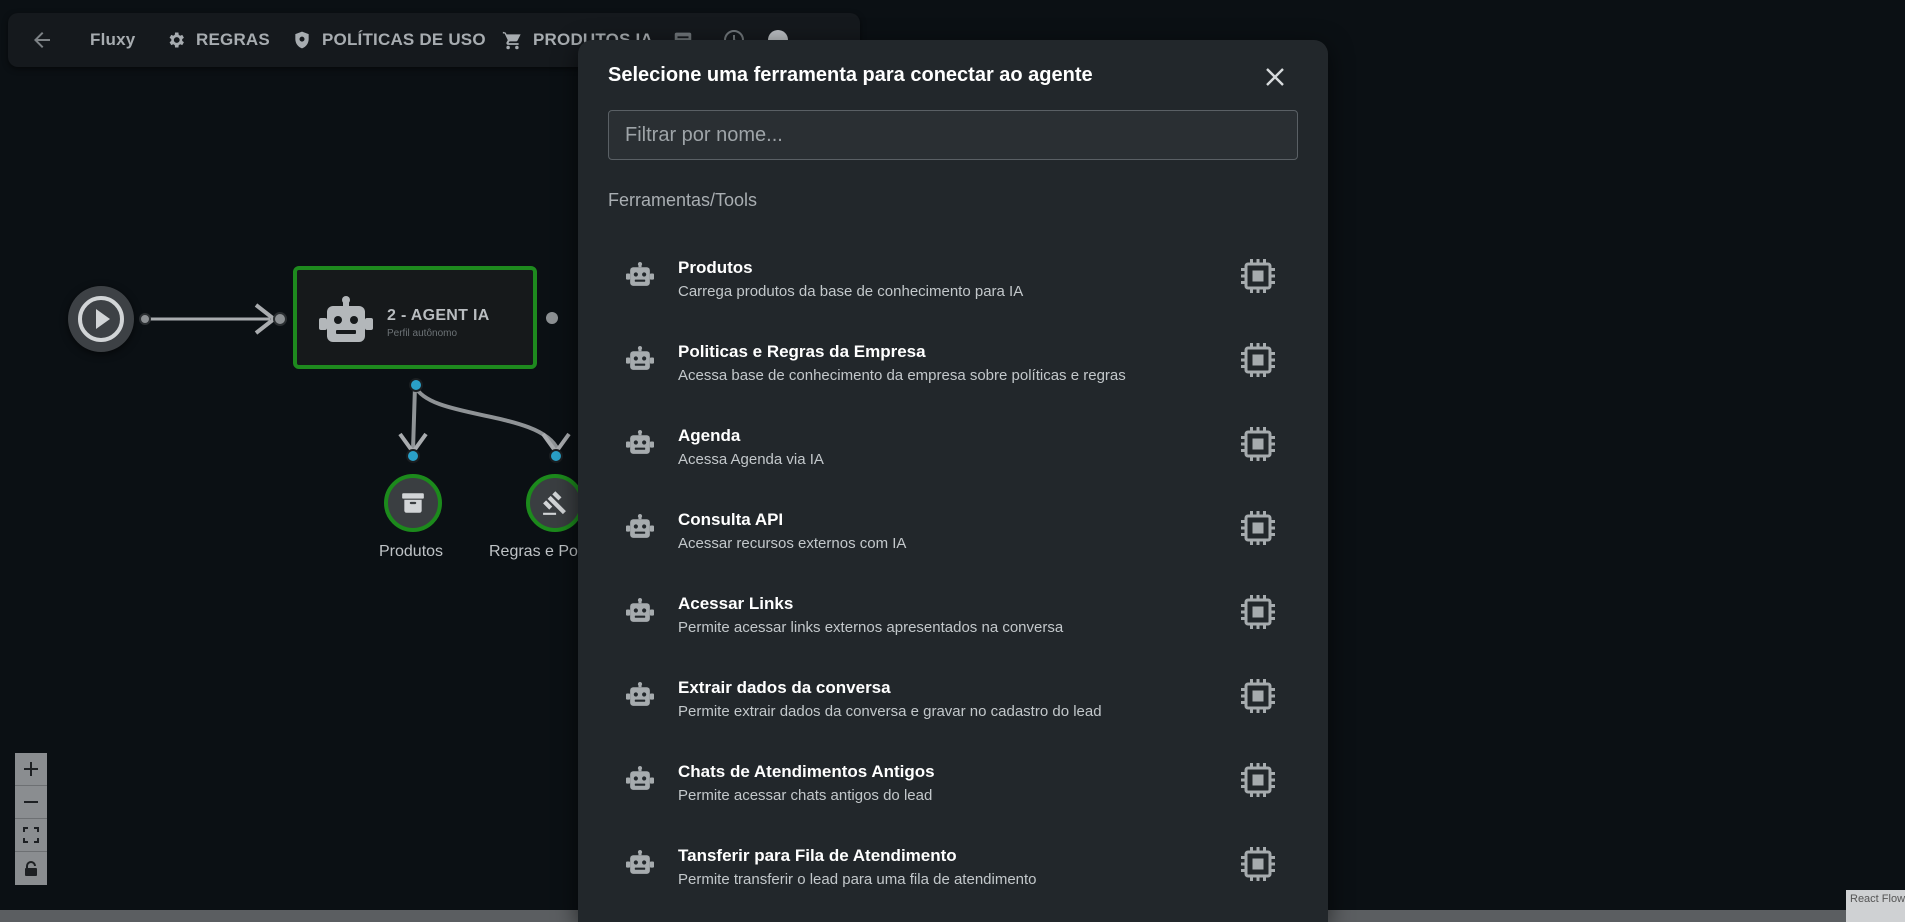  I want to click on tool-node-products-label: Produtos, so click(411, 551).